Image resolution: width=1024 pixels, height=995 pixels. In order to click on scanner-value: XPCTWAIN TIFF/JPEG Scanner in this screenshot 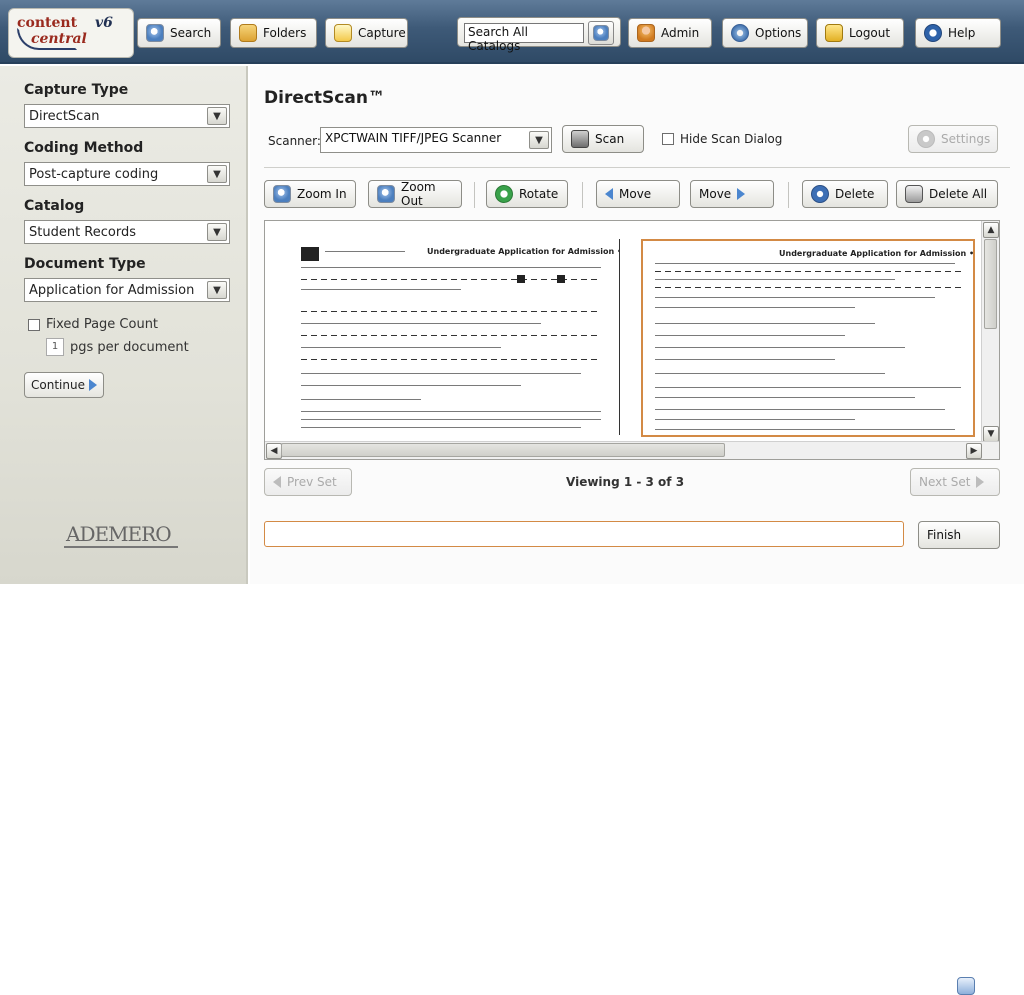, I will do `click(413, 138)`.